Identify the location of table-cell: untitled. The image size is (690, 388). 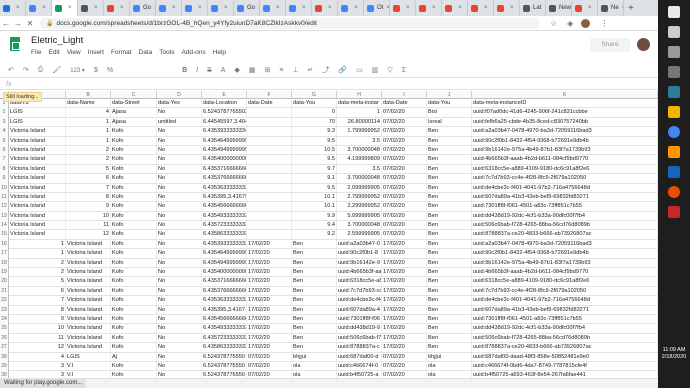
(179, 122).